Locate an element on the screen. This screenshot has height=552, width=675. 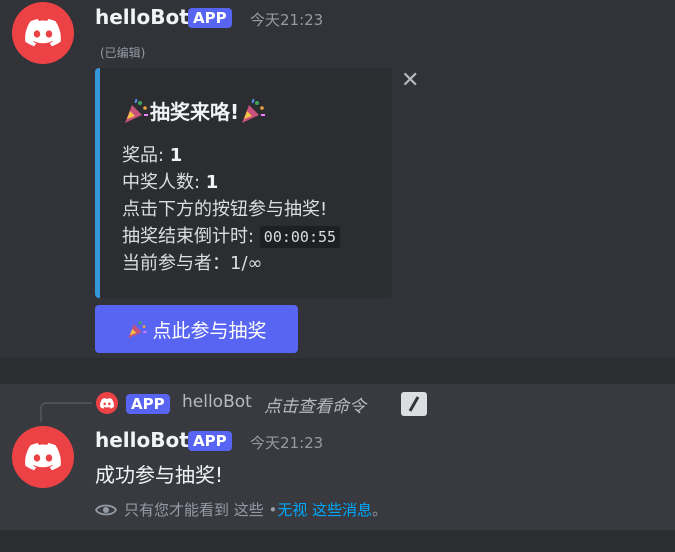
reply-connector is located at coordinates (66, 412).